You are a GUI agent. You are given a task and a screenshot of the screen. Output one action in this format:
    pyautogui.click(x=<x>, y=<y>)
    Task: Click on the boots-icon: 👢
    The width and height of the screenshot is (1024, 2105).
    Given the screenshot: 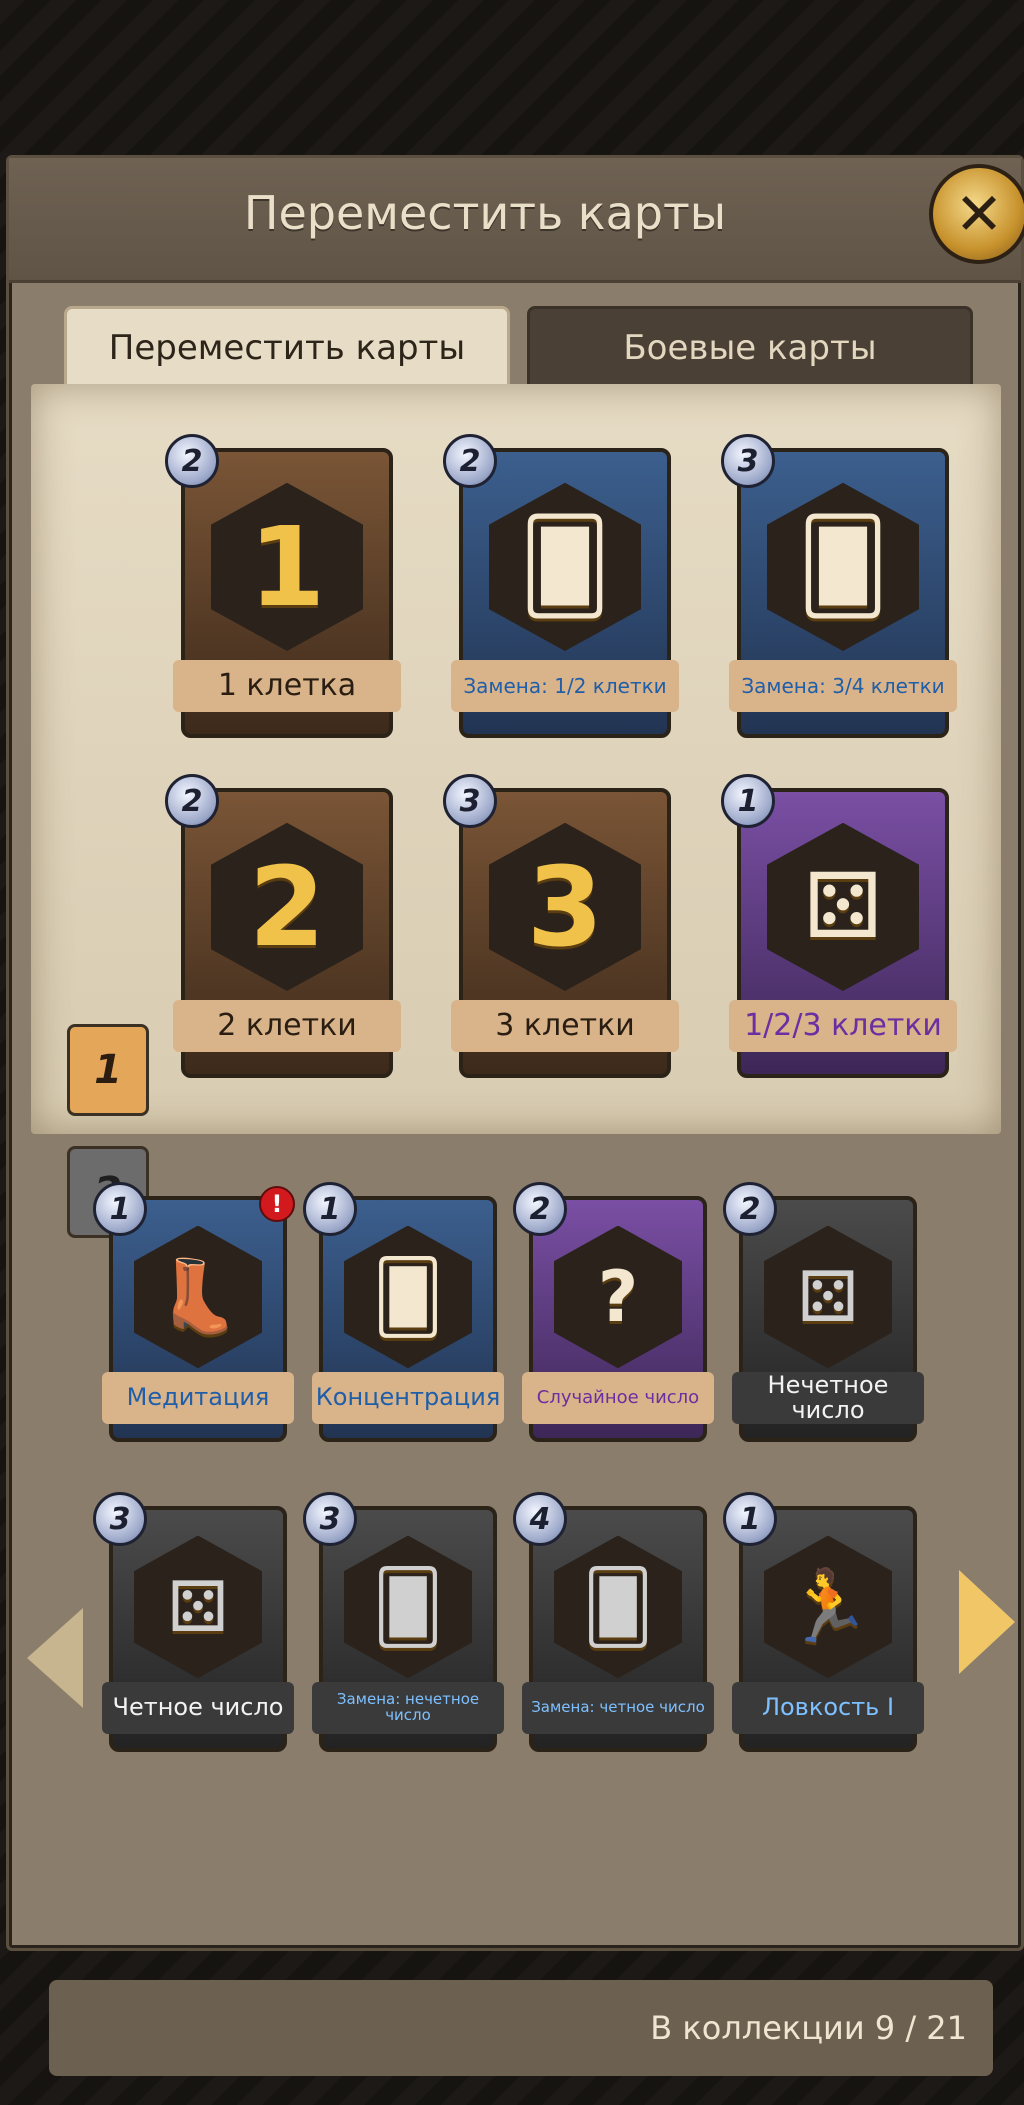 What is the action you would take?
    pyautogui.click(x=198, y=1296)
    